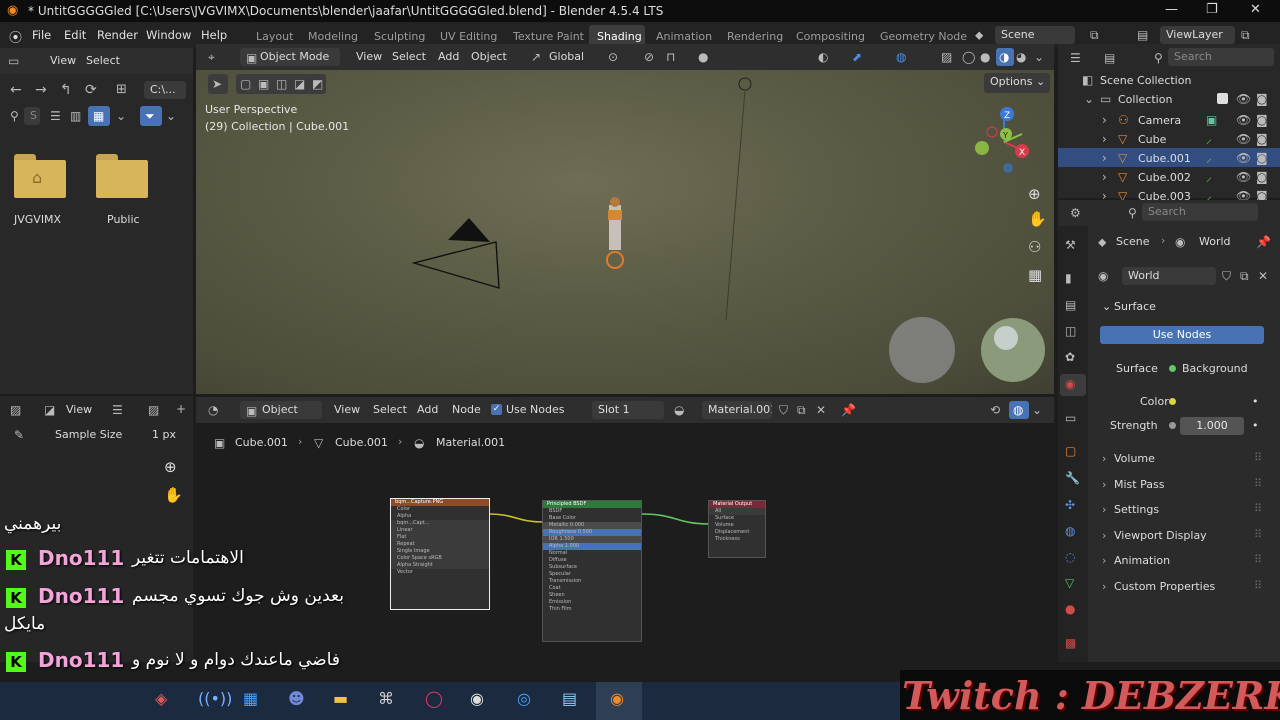  What do you see at coordinates (1070, 331) in the screenshot?
I see `view-layer-tab-icon: ◫` at bounding box center [1070, 331].